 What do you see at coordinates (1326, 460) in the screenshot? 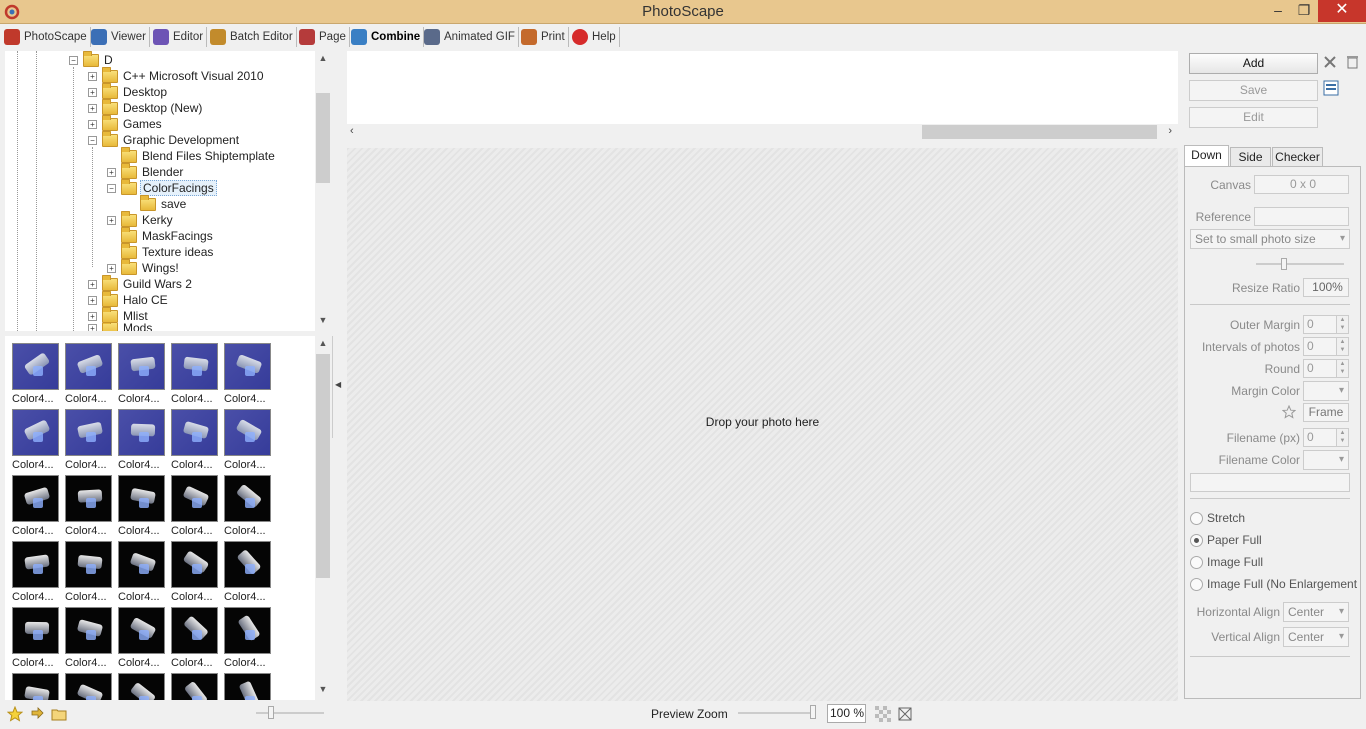
I see `filename-color-picker: ▾` at bounding box center [1326, 460].